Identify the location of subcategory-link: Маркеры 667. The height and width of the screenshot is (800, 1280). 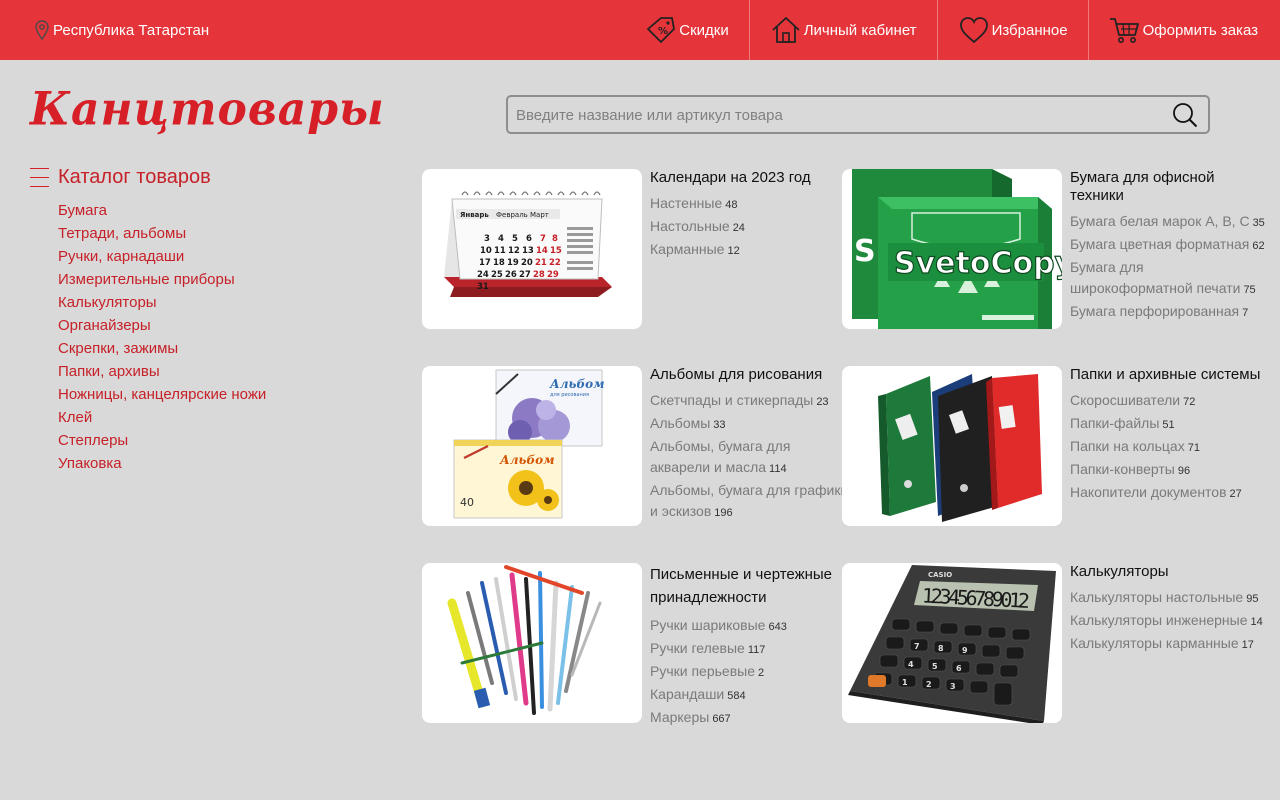
(750, 718).